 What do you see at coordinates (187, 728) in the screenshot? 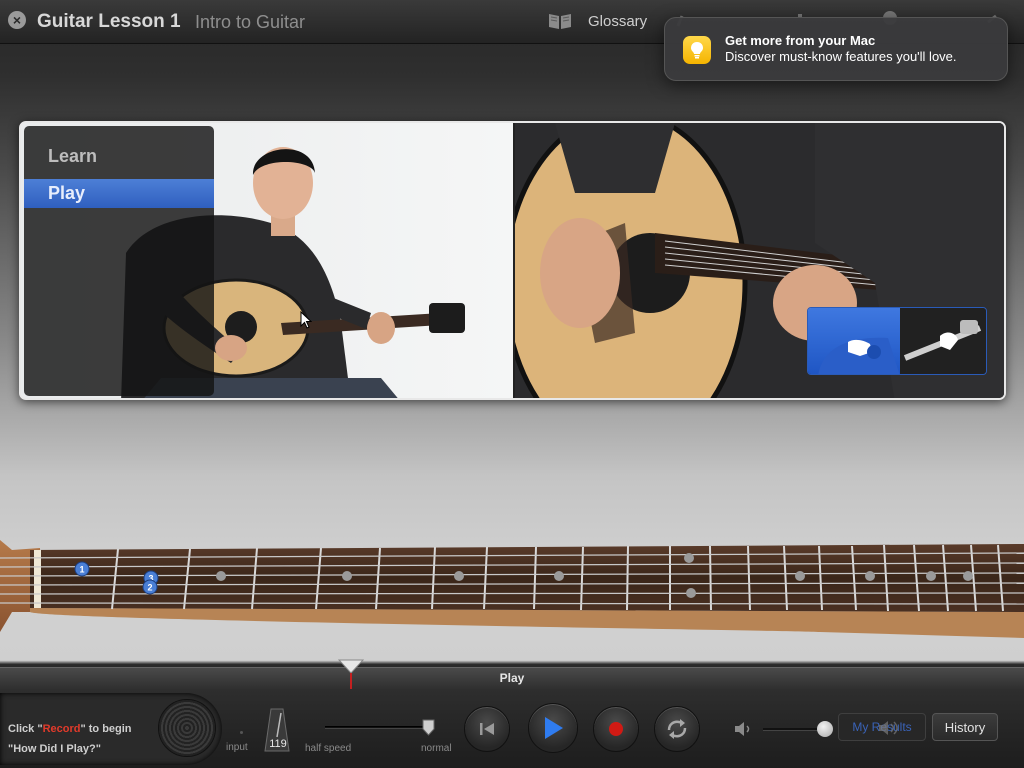
I see `level-meter-disc` at bounding box center [187, 728].